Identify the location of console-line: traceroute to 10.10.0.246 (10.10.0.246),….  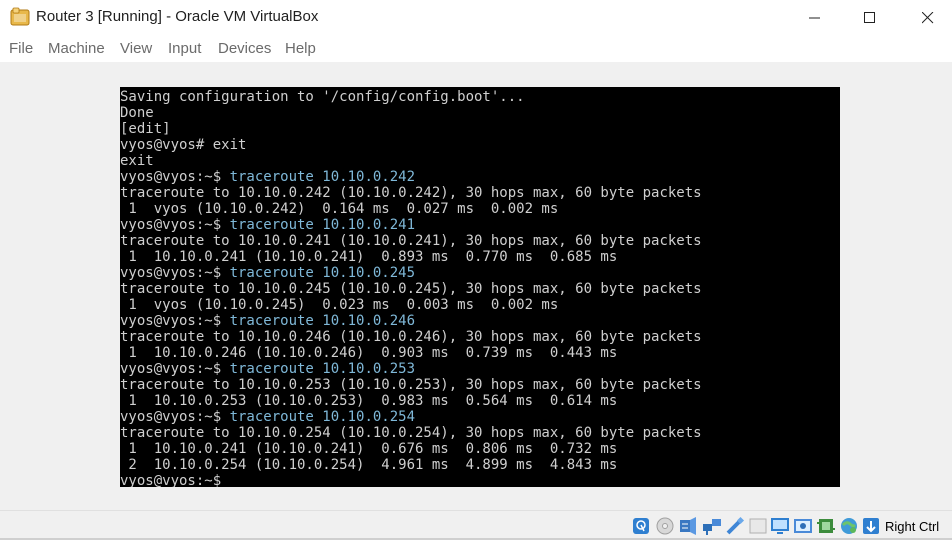
(411, 337).